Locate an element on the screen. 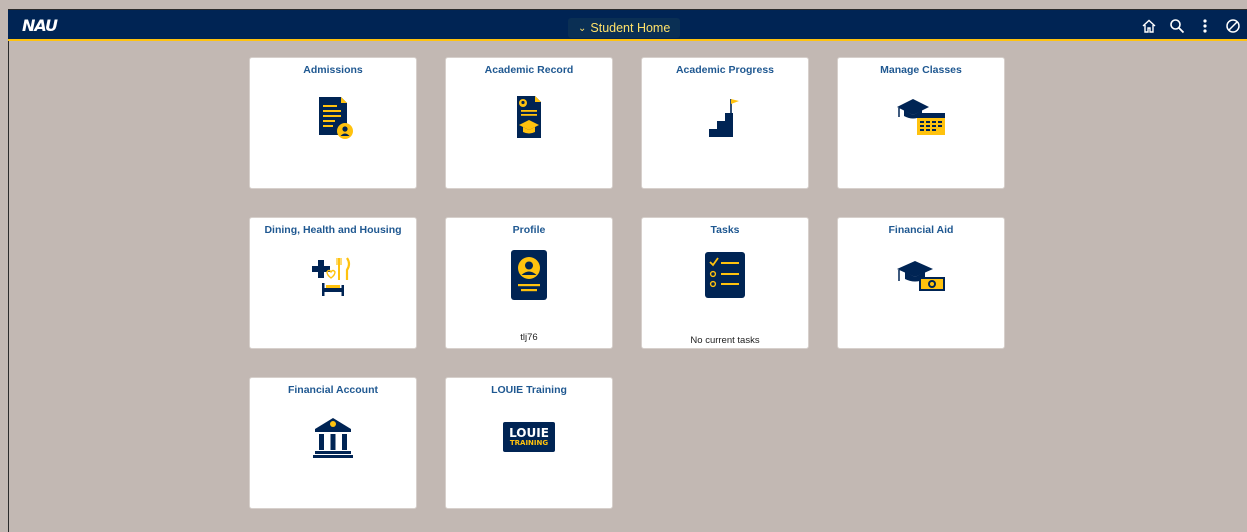 The height and width of the screenshot is (532, 1247). tile-tasks: Tasks No current tasks is located at coordinates (725, 283).